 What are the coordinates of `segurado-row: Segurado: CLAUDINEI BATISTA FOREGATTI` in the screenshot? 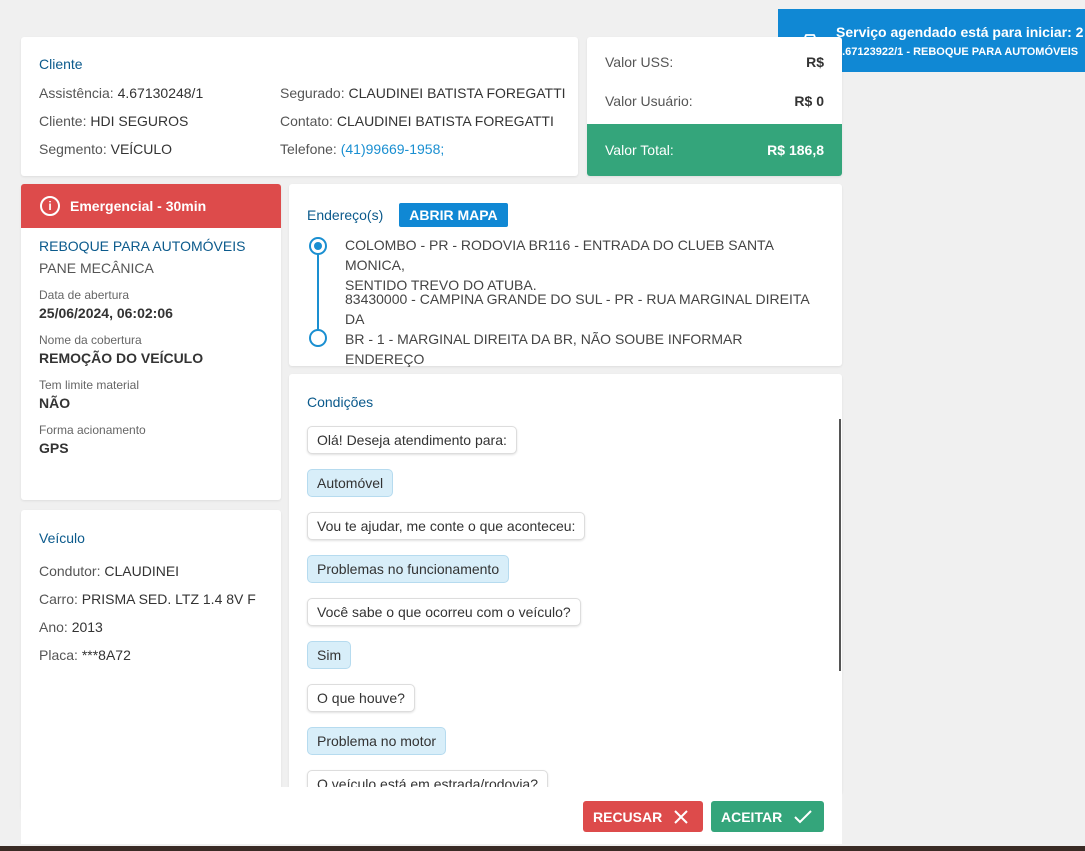 It's located at (423, 98).